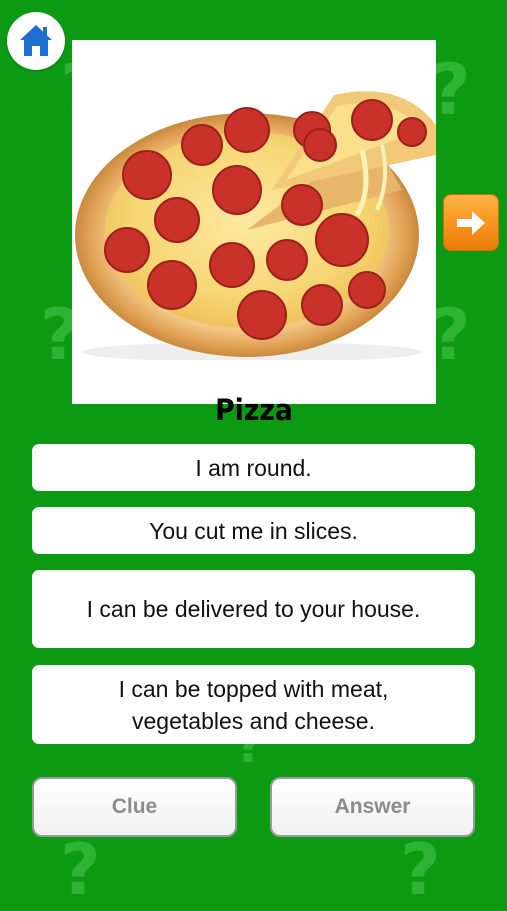  I want to click on answer-button: Answer, so click(372, 807).